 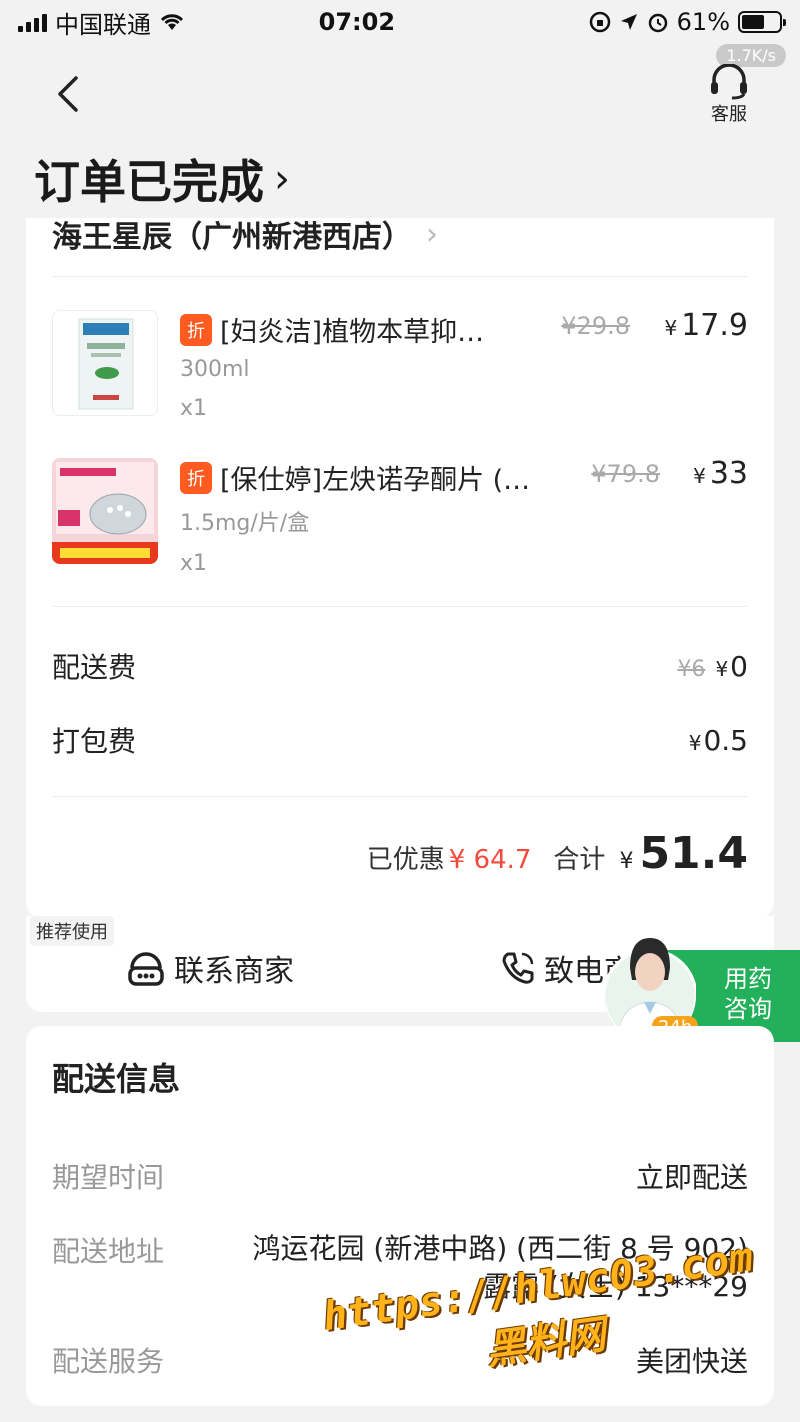 What do you see at coordinates (400, 22) in the screenshot?
I see `status-bar: 中国联通 07:02 61%` at bounding box center [400, 22].